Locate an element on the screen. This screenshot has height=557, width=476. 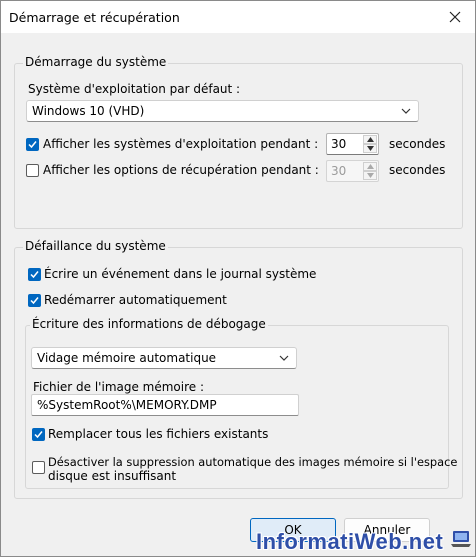
disable-auto-delete-label-line2: disque est insuffisant is located at coordinates (112, 476).